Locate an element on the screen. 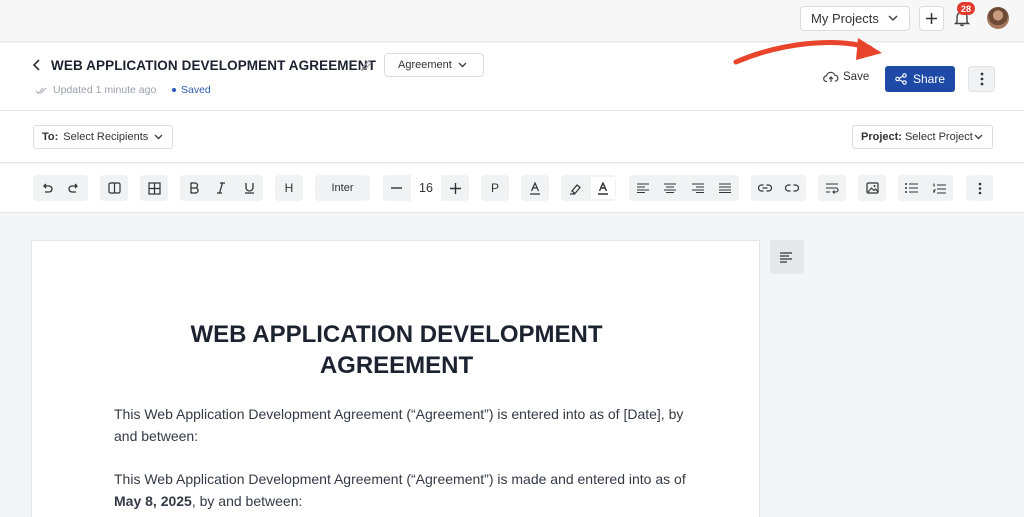 The width and height of the screenshot is (1024, 517). save-label: Save is located at coordinates (856, 77).